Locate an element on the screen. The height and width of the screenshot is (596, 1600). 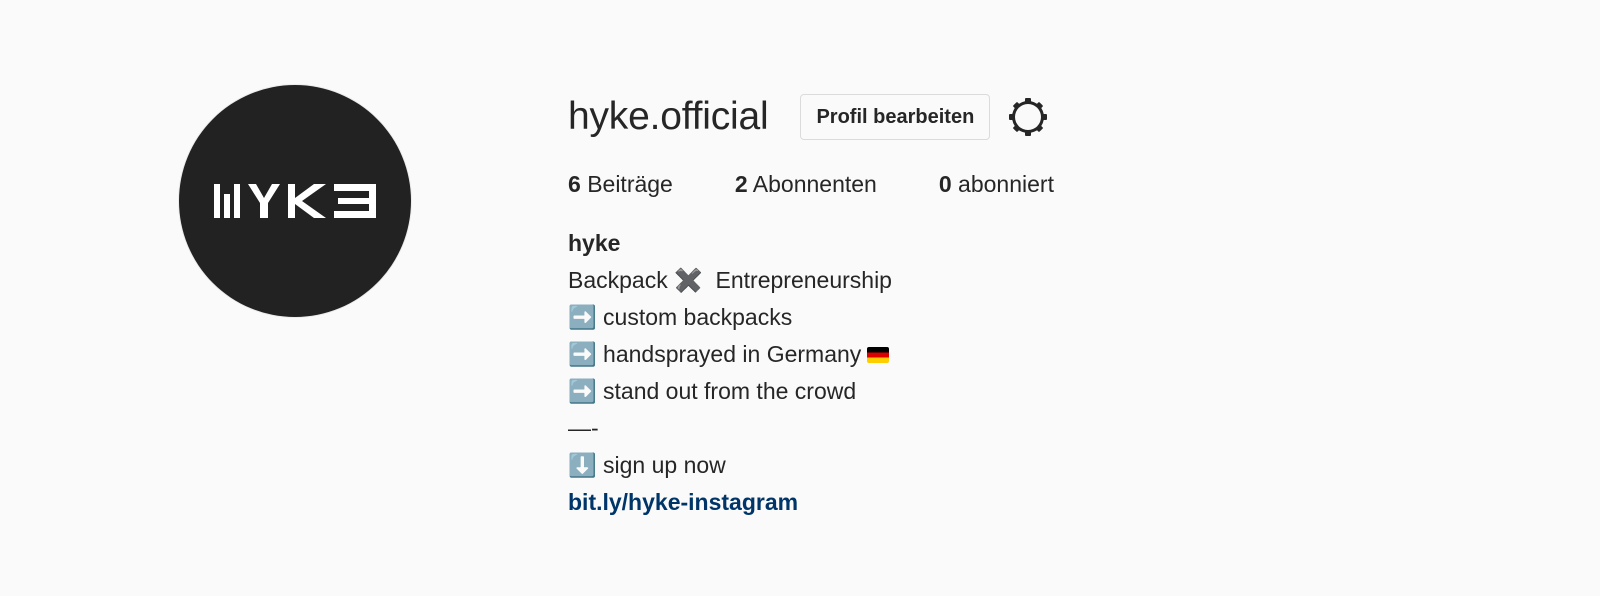
gear-icon is located at coordinates (1028, 117).